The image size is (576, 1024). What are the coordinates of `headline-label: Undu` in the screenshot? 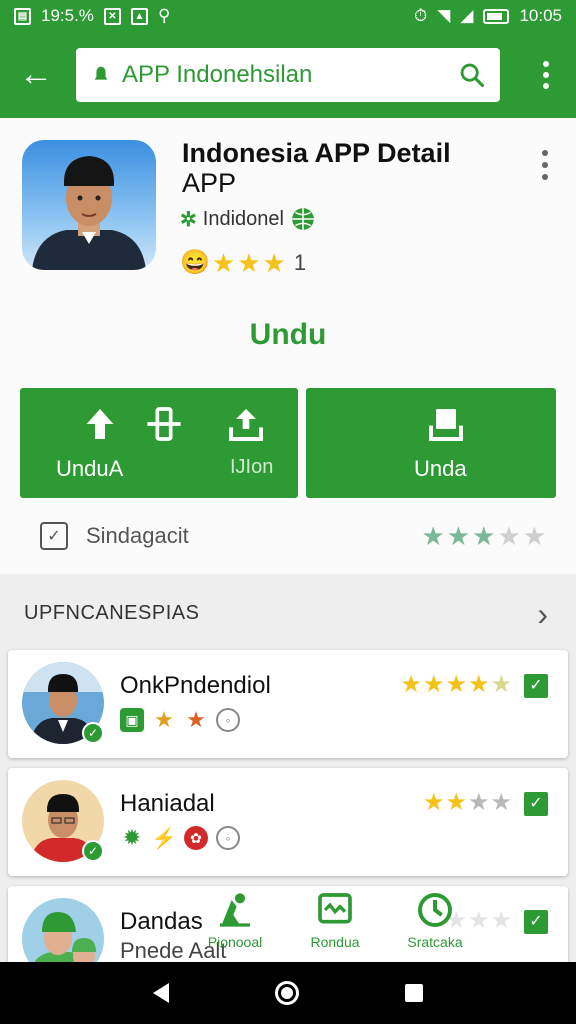 It's located at (288, 334).